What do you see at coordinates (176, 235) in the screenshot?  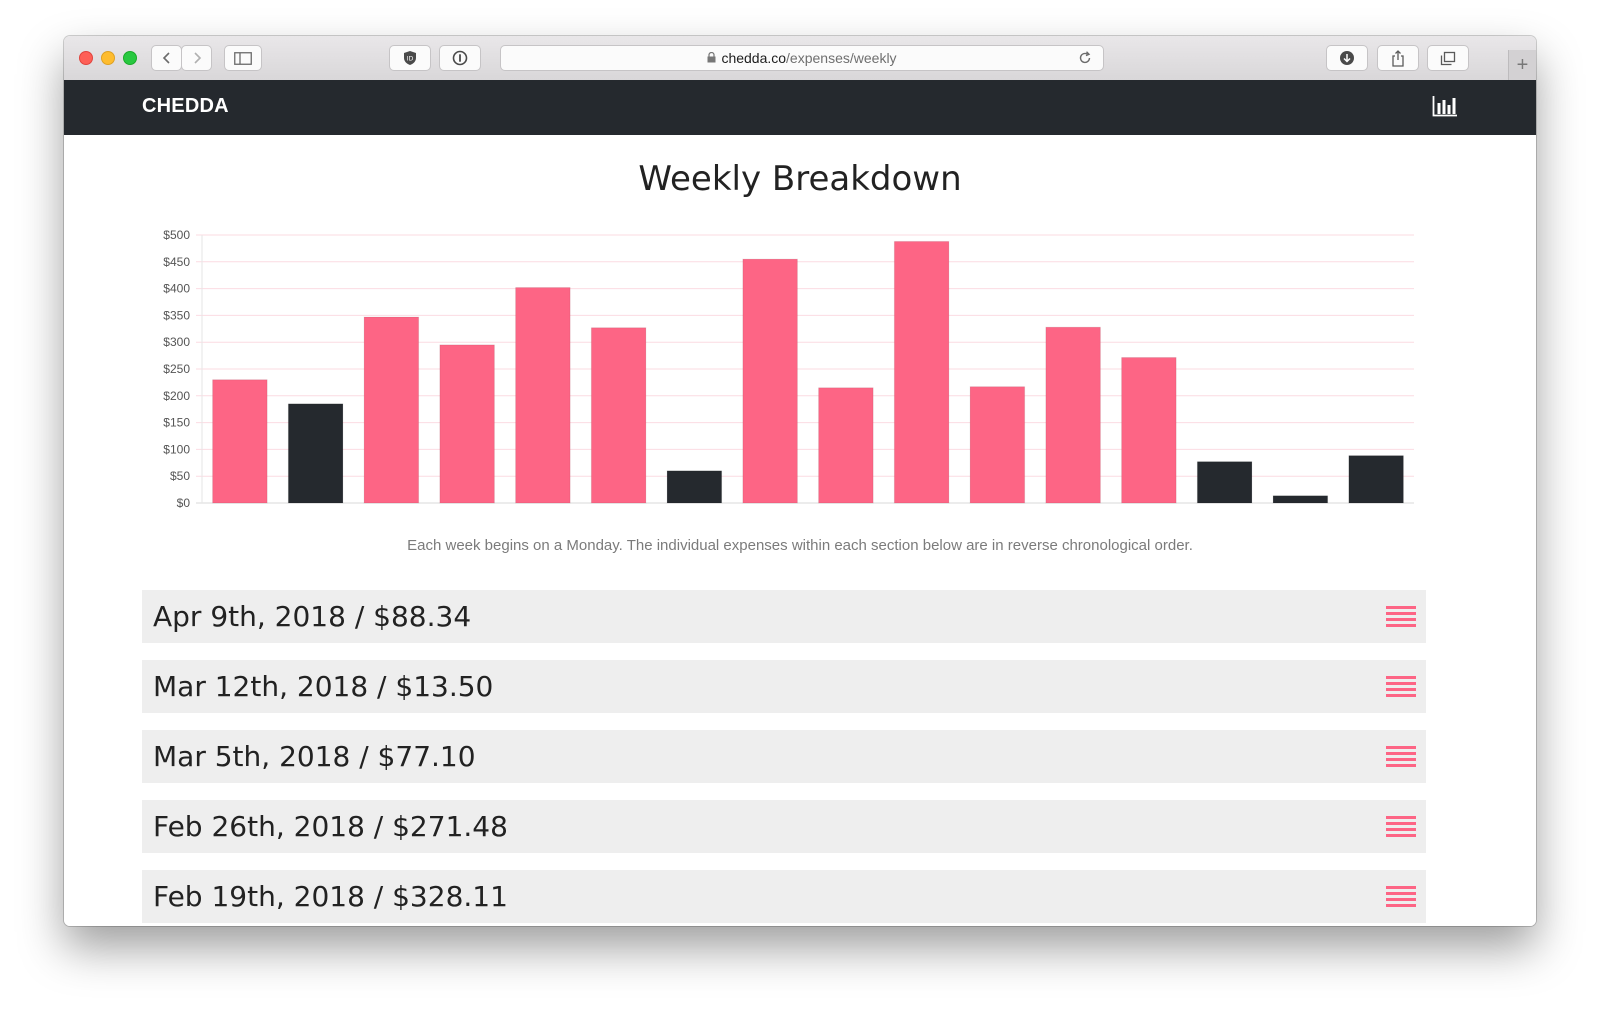 I see `y-tick-label: $500` at bounding box center [176, 235].